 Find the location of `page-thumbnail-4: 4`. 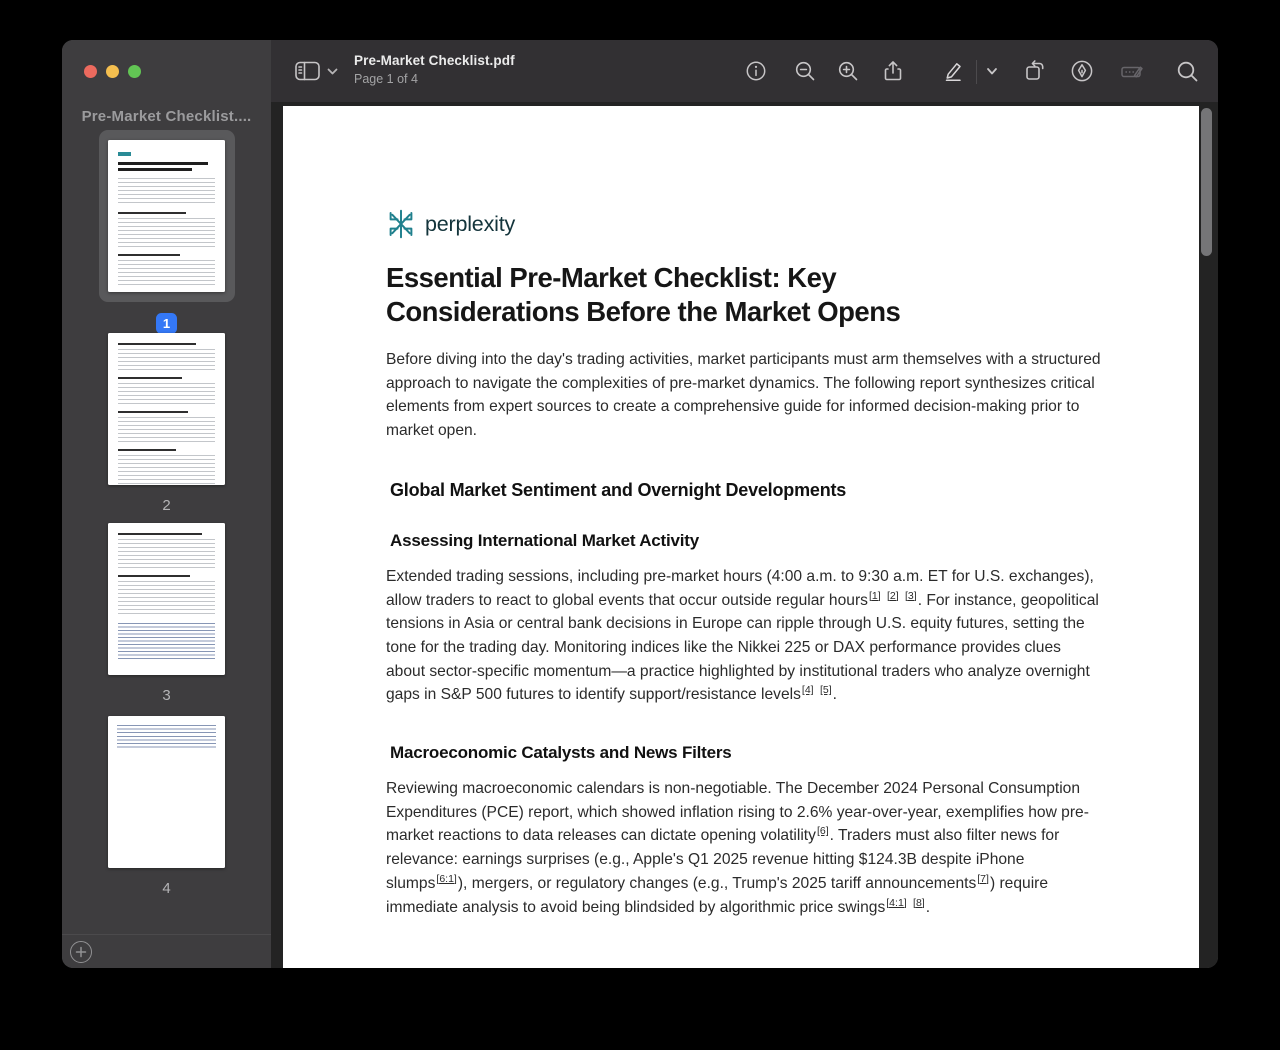

page-thumbnail-4: 4 is located at coordinates (166, 806).